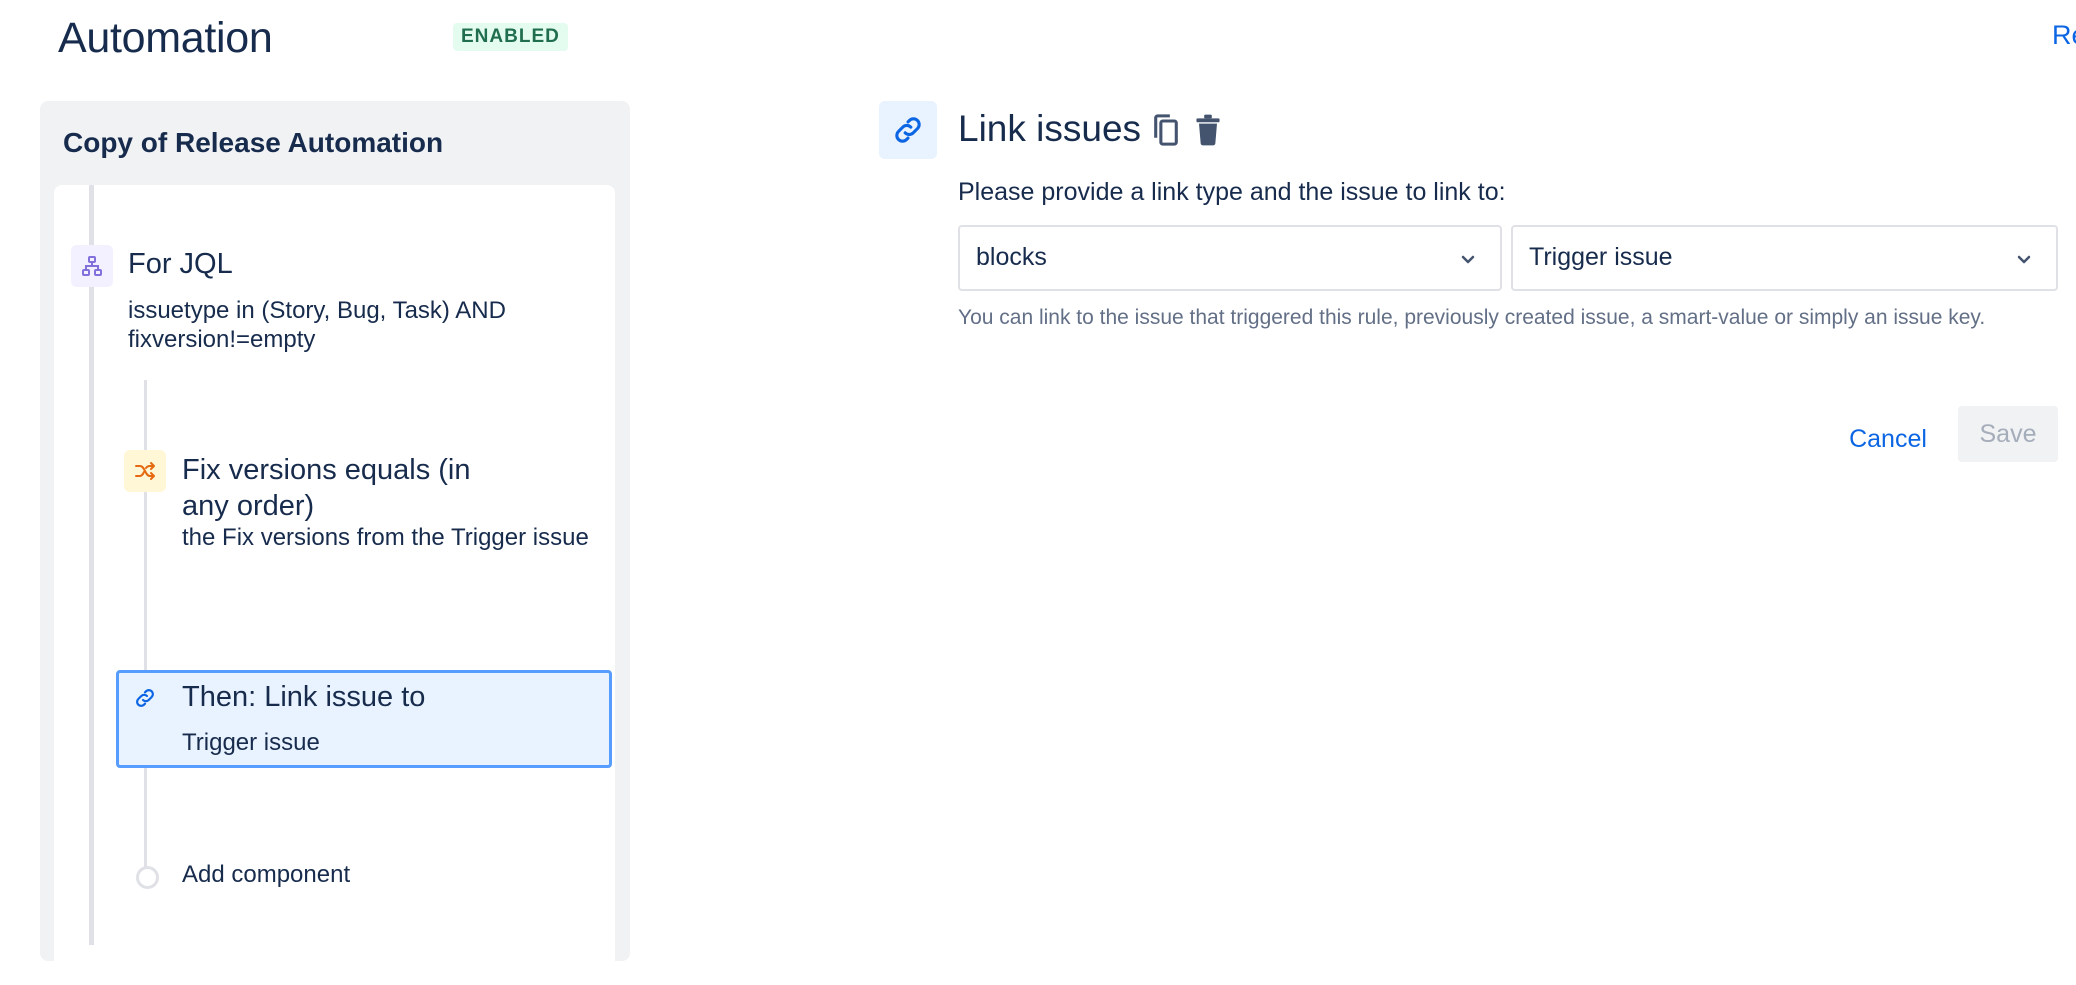 This screenshot has height=985, width=2076. I want to click on link-type-value: blocks, so click(1011, 257).